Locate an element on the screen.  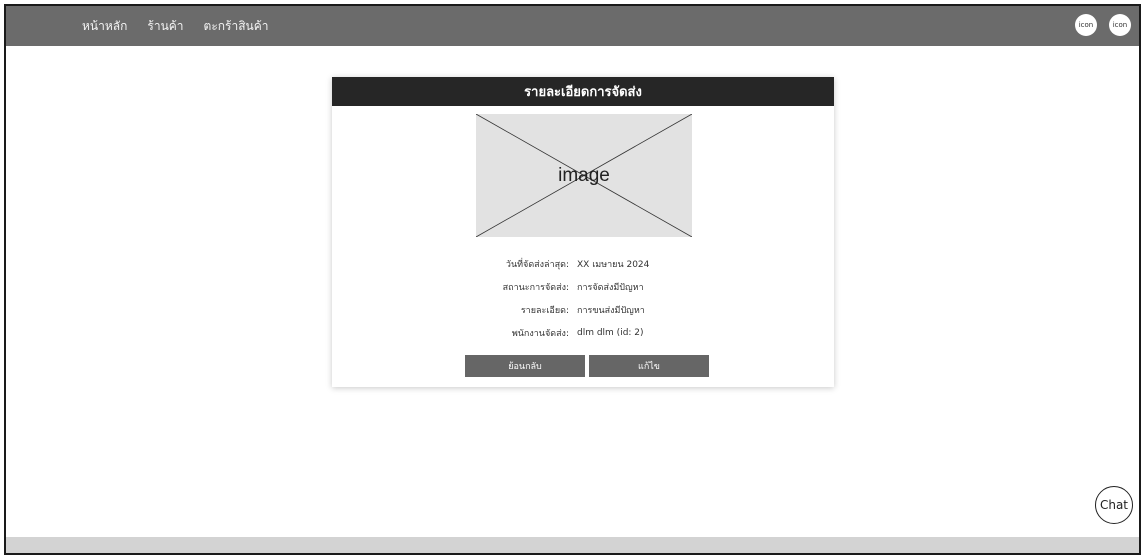
detail-row-status: สถานะการจัดส่ง: การจัดส่งมีปัญหา is located at coordinates (583, 286).